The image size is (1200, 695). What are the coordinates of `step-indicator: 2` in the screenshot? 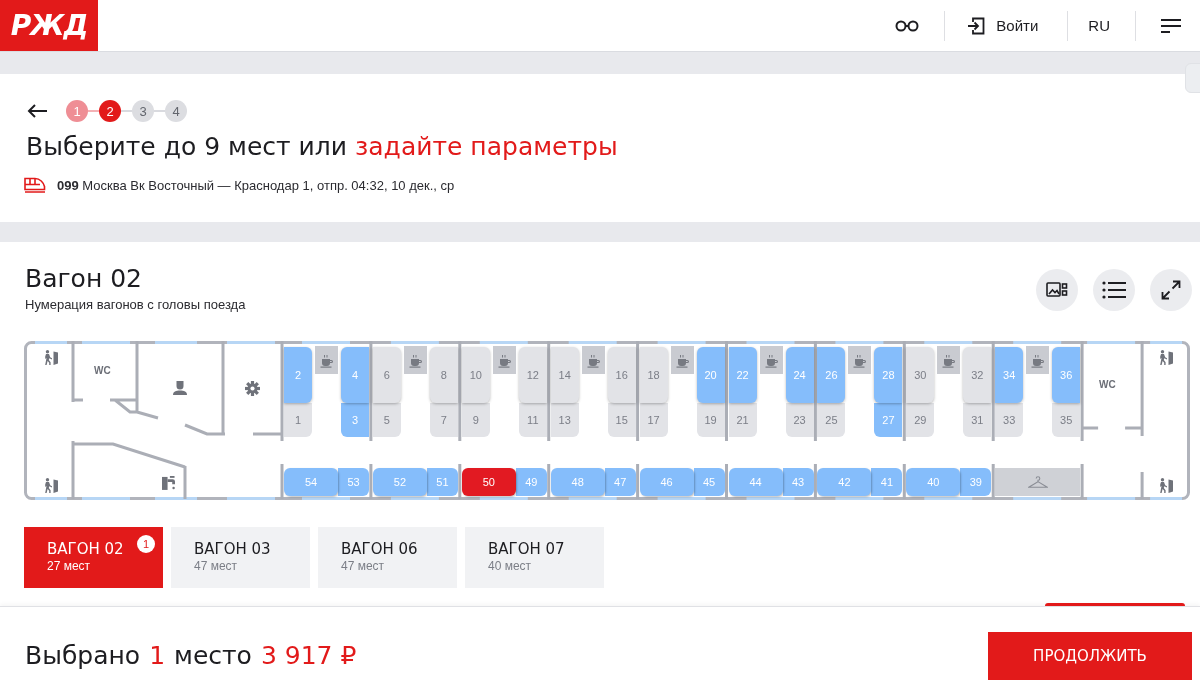 It's located at (110, 111).